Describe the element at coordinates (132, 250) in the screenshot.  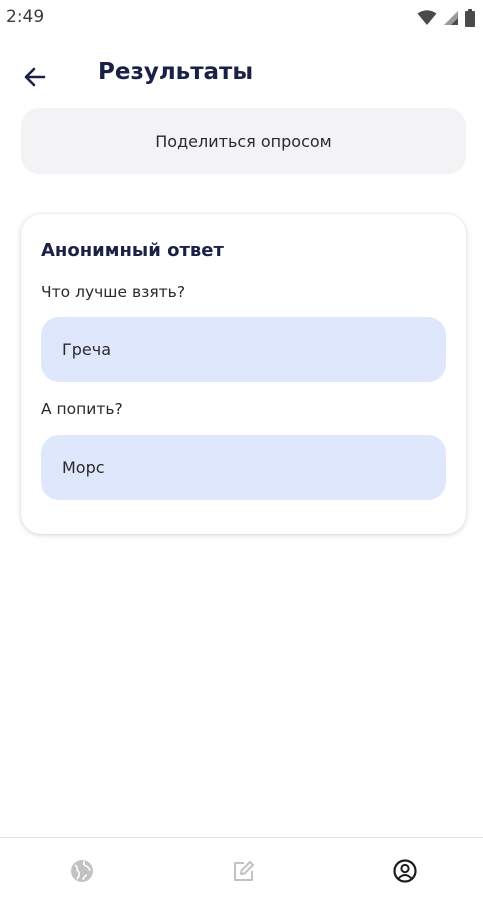
I see `card-title: Анонимный ответ` at that location.